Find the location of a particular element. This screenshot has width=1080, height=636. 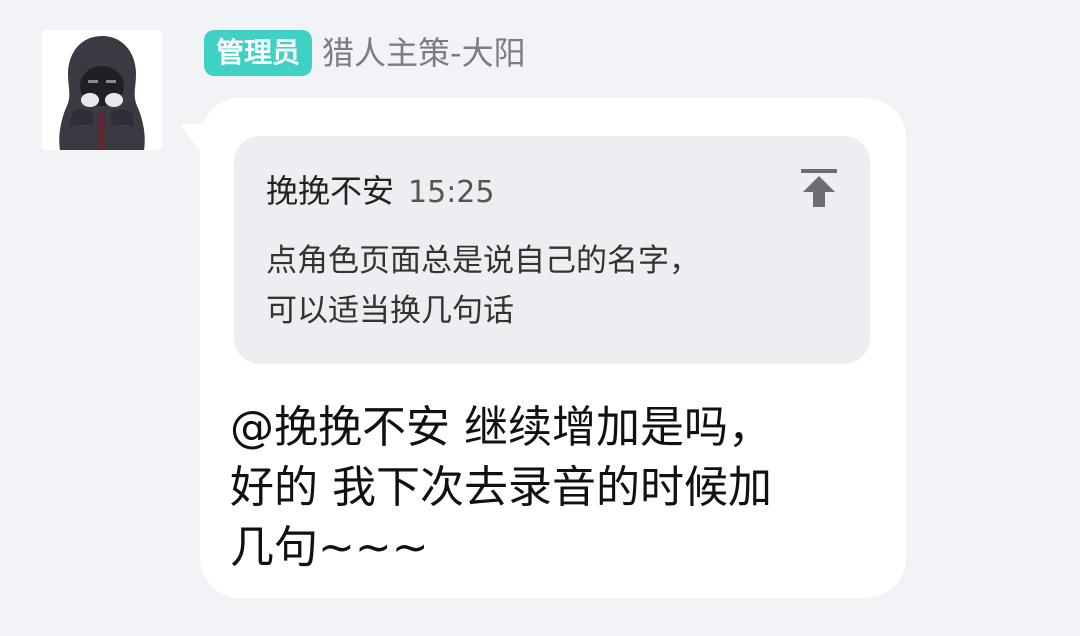

message-line: 几句~~~ is located at coordinates (329, 547).